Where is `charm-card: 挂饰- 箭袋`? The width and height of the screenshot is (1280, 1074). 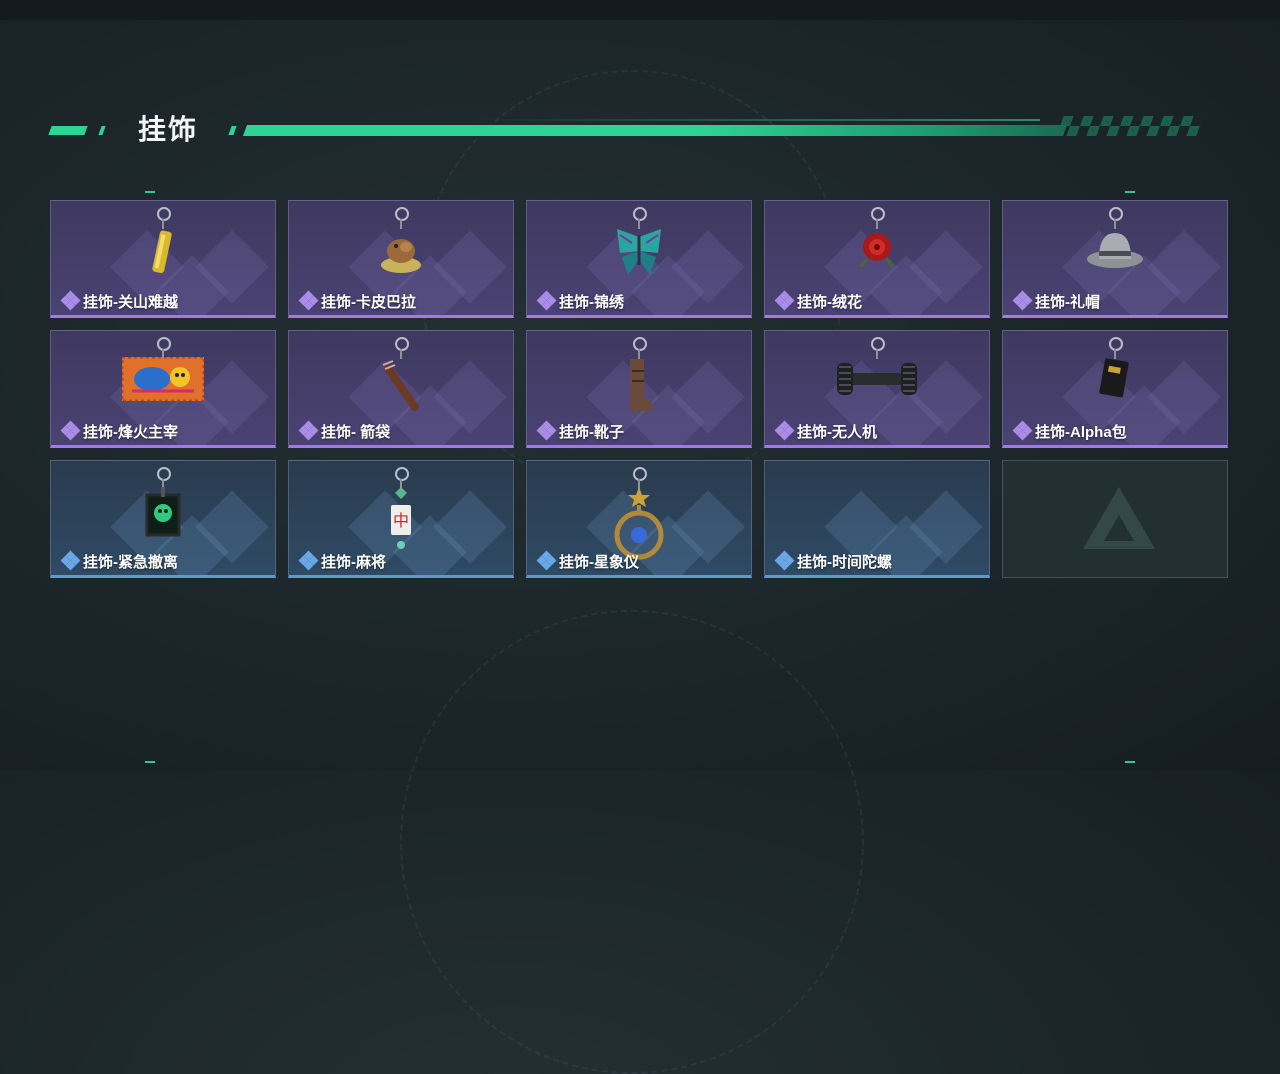
charm-card: 挂饰- 箭袋 is located at coordinates (401, 389).